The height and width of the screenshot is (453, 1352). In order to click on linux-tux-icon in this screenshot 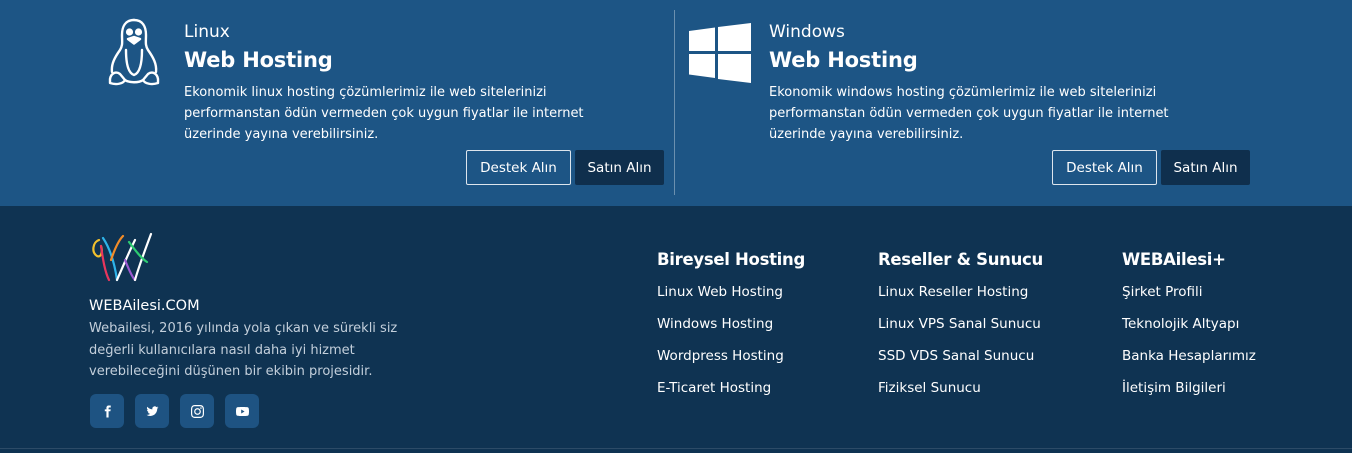, I will do `click(134, 55)`.